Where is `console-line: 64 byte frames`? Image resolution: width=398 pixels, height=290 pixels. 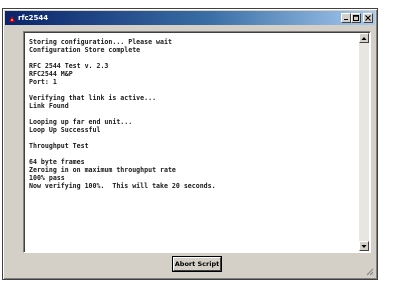
console-line: 64 byte frames is located at coordinates (57, 162).